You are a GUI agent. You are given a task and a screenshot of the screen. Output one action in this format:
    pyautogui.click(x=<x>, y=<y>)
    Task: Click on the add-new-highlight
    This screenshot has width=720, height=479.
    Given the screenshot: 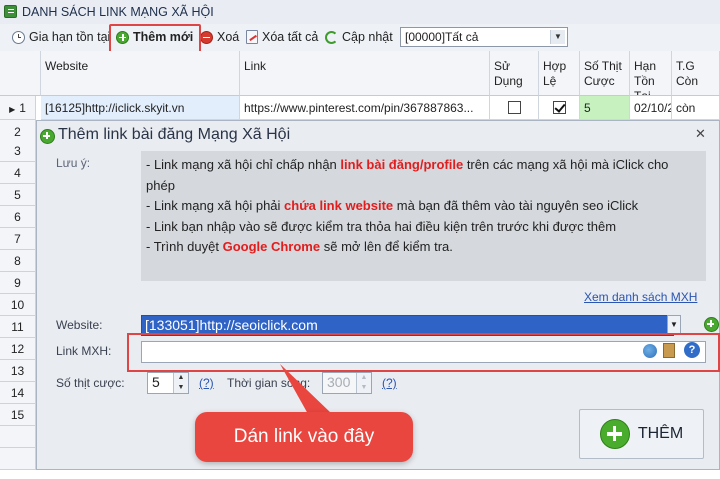 What is the action you would take?
    pyautogui.click(x=155, y=39)
    